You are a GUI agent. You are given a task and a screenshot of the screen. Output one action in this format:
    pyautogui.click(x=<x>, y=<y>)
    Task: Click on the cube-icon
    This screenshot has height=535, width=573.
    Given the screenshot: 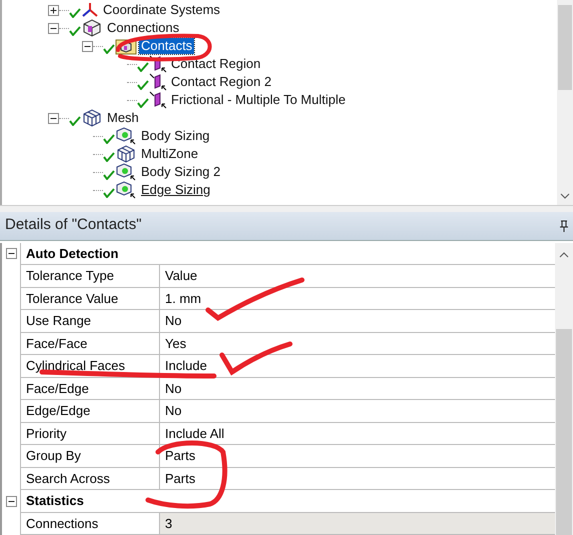 What is the action you would take?
    pyautogui.click(x=92, y=28)
    